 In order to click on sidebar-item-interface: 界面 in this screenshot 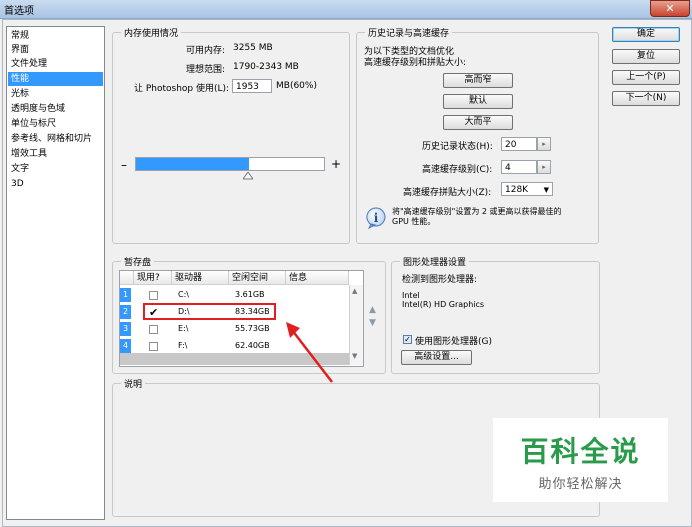, I will do `click(20, 50)`.